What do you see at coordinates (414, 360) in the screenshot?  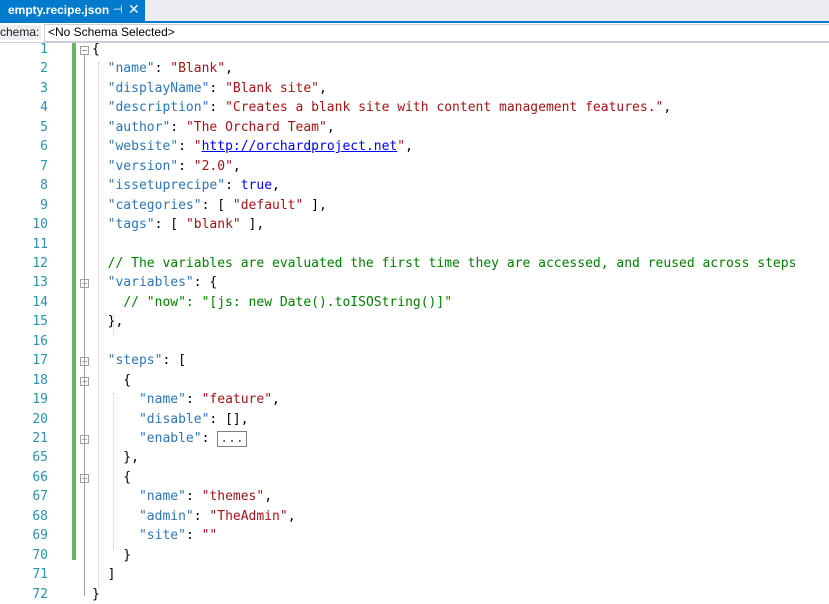 I see `code-line: 17 "steps": [` at bounding box center [414, 360].